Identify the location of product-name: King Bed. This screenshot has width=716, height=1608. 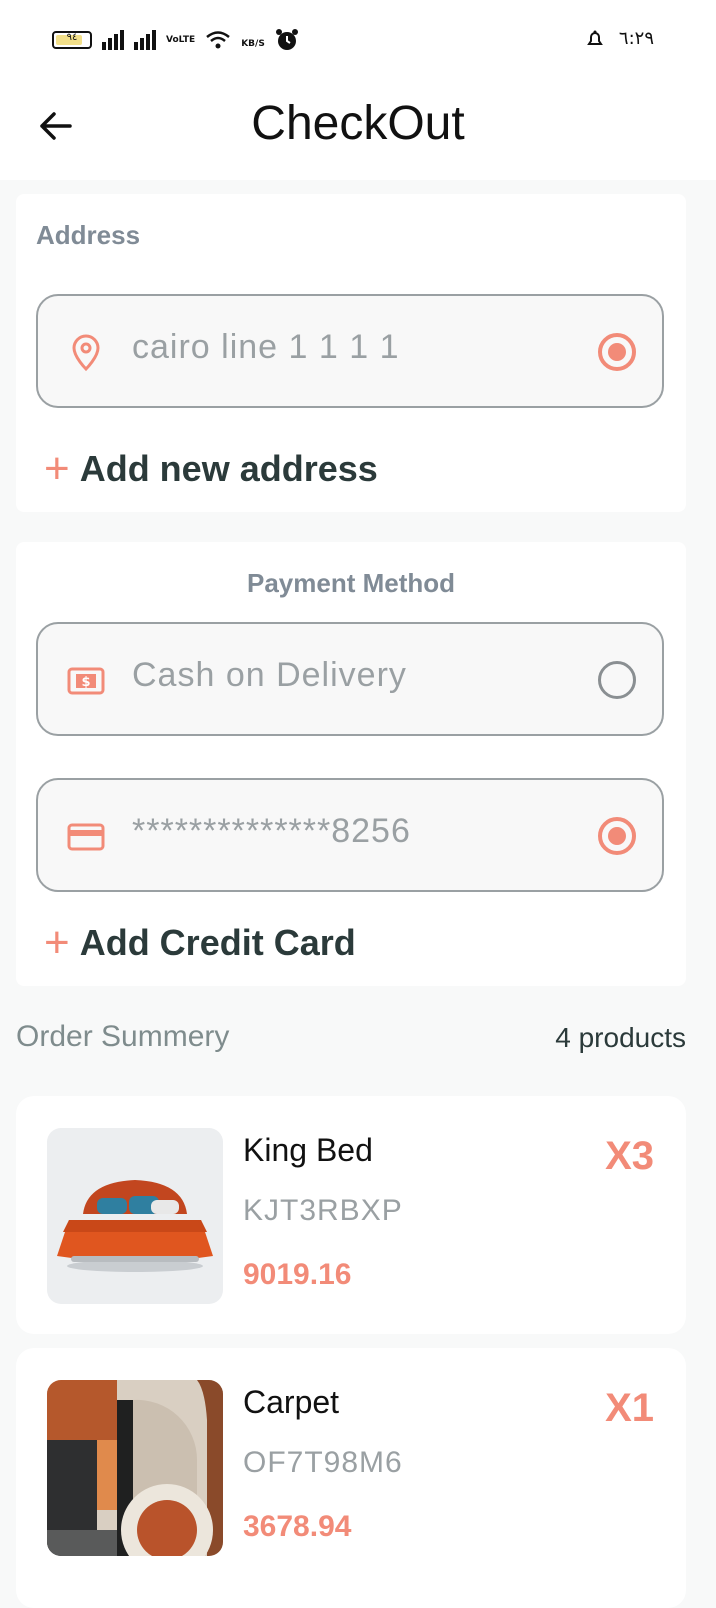
(308, 1150).